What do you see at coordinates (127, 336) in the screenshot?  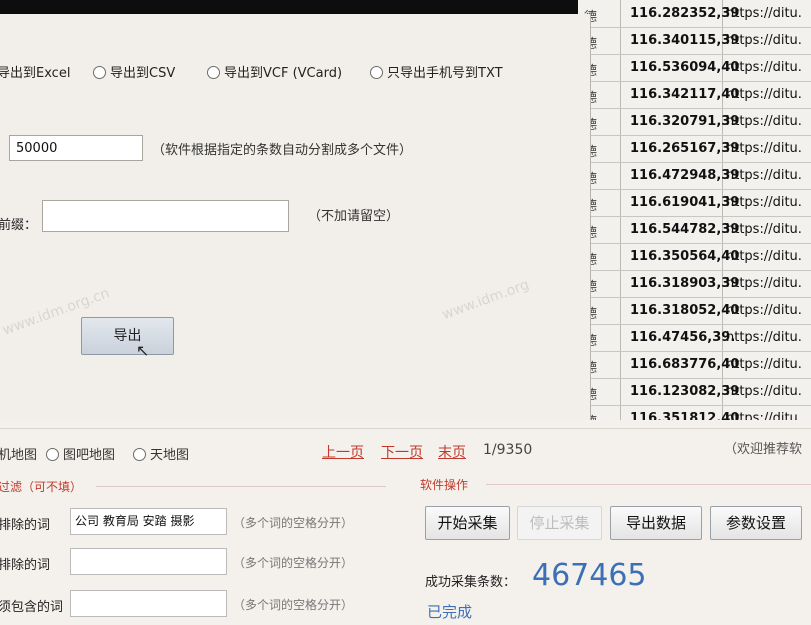 I see `export-button: 导出` at bounding box center [127, 336].